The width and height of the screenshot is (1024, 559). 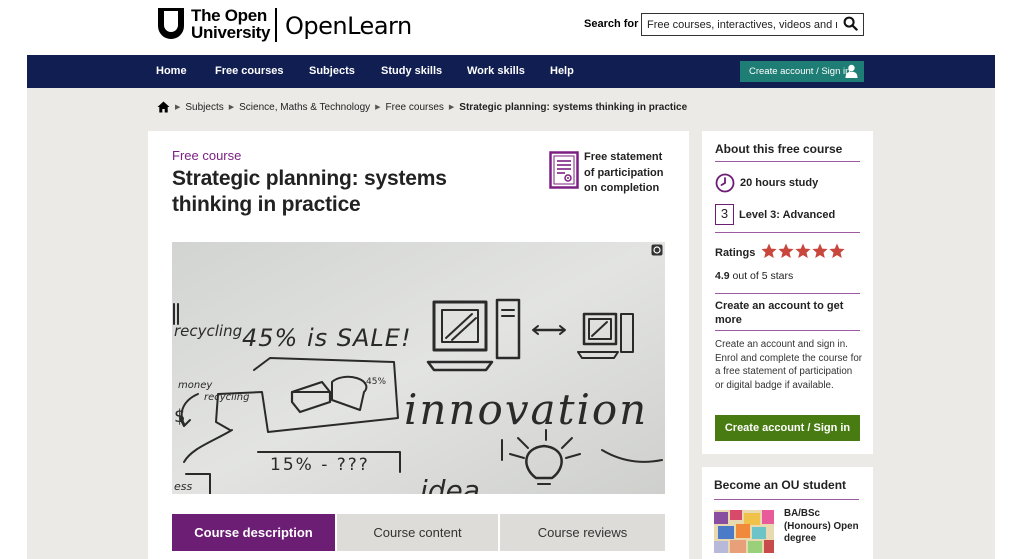 I want to click on ou-logo-line2: University, so click(x=231, y=32).